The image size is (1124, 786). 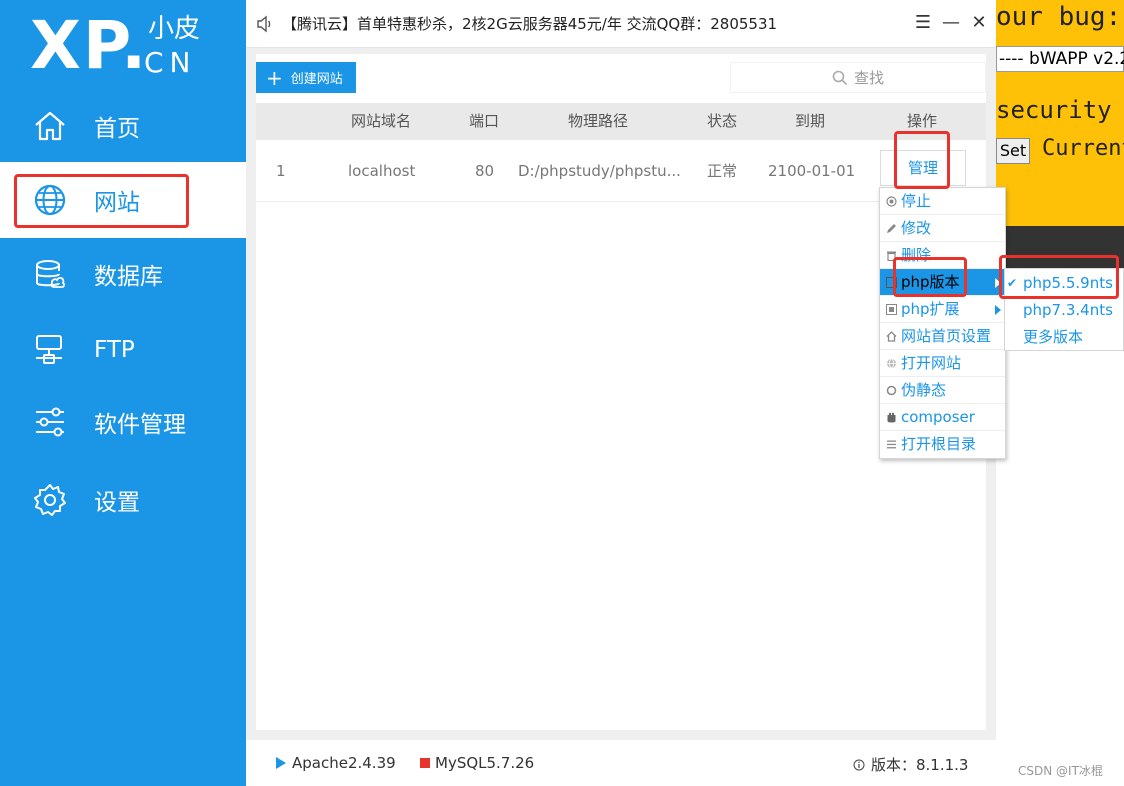 I want to click on sidebar-item-websites: 网站, so click(x=123, y=200).